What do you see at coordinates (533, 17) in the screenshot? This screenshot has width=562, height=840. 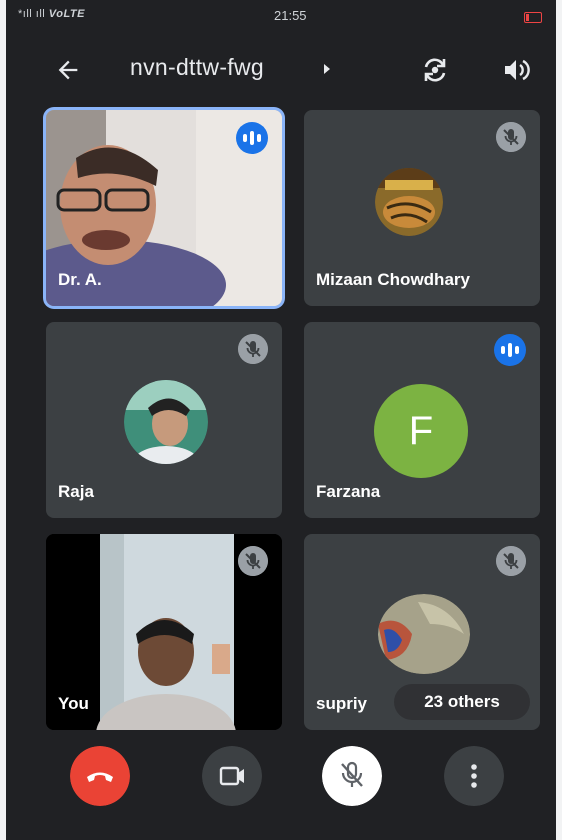 I see `battery-icon` at bounding box center [533, 17].